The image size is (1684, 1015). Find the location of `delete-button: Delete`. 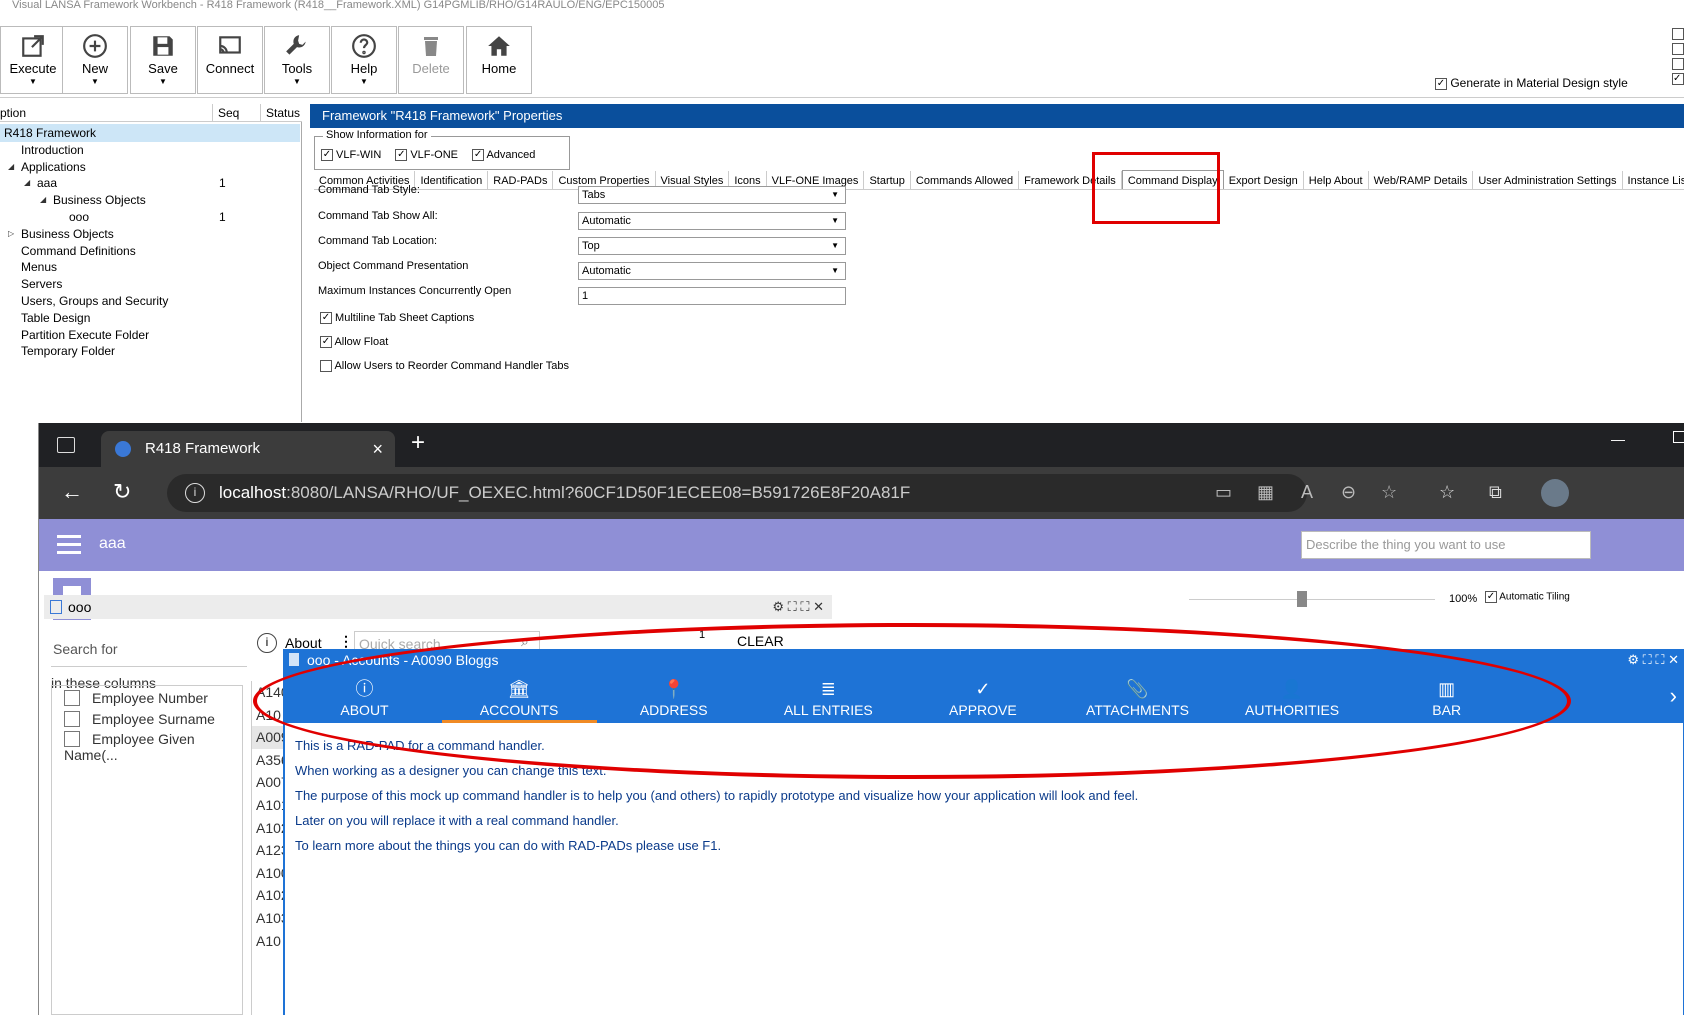

delete-button: Delete is located at coordinates (431, 60).